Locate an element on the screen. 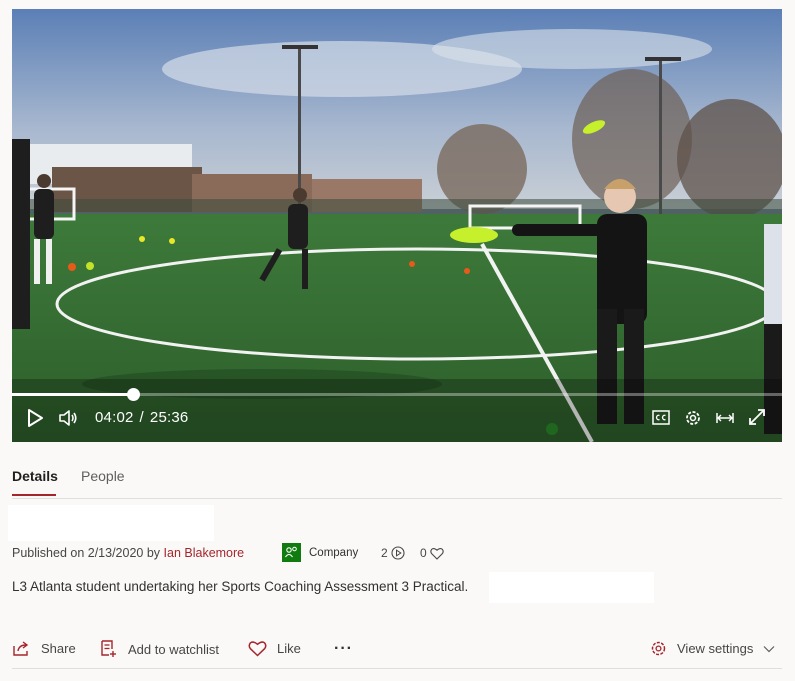  volume-button is located at coordinates (68, 418).